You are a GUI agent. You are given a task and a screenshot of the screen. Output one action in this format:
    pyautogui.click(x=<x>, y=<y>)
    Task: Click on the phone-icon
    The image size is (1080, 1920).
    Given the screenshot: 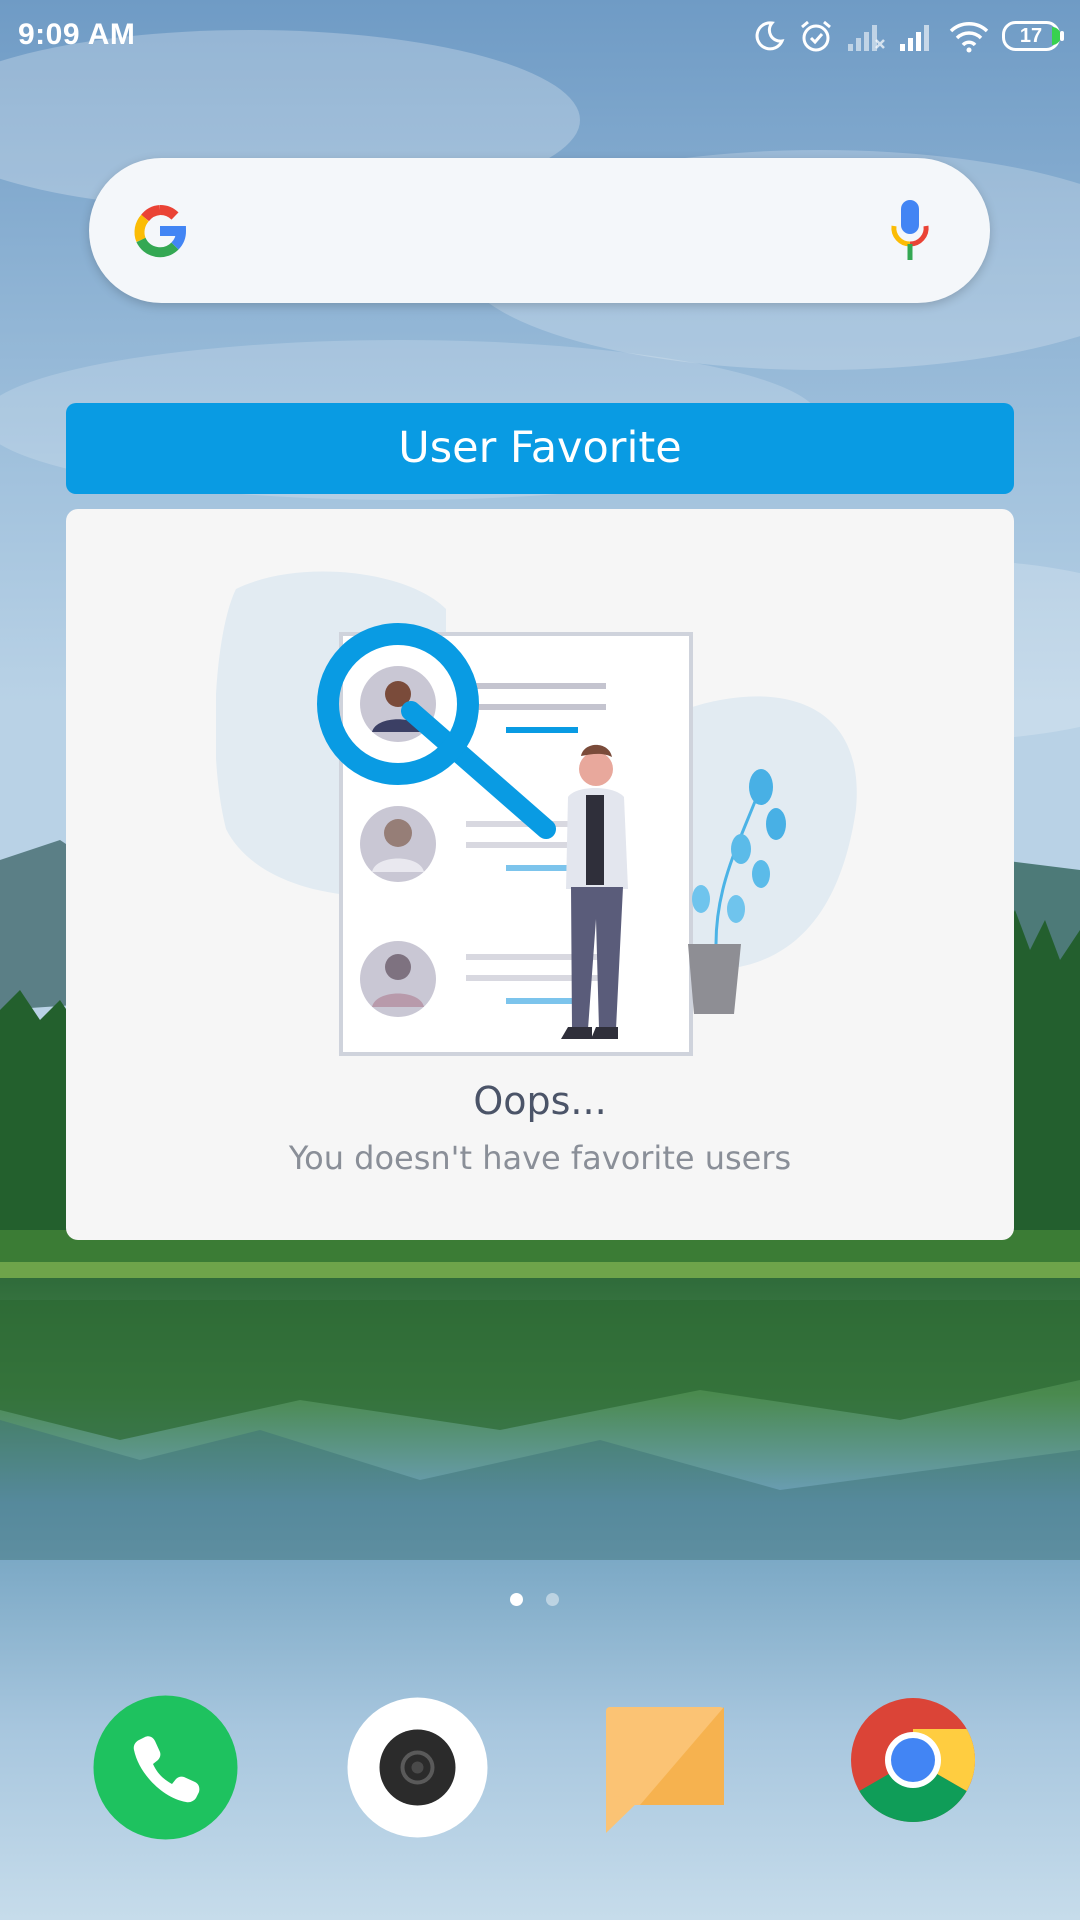 What is the action you would take?
    pyautogui.click(x=165, y=1767)
    